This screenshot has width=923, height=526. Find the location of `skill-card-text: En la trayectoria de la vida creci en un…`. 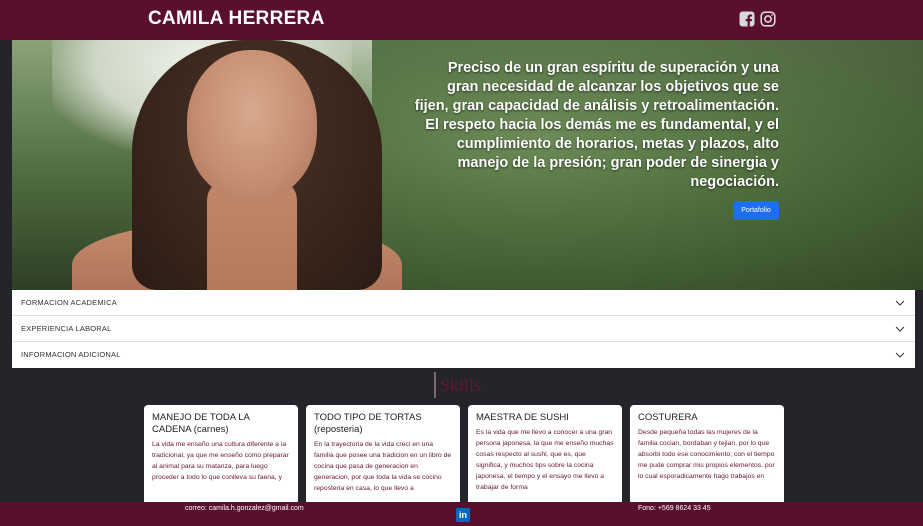

skill-card-text: En la trayectoria de la vida creci en un… is located at coordinates (383, 466).